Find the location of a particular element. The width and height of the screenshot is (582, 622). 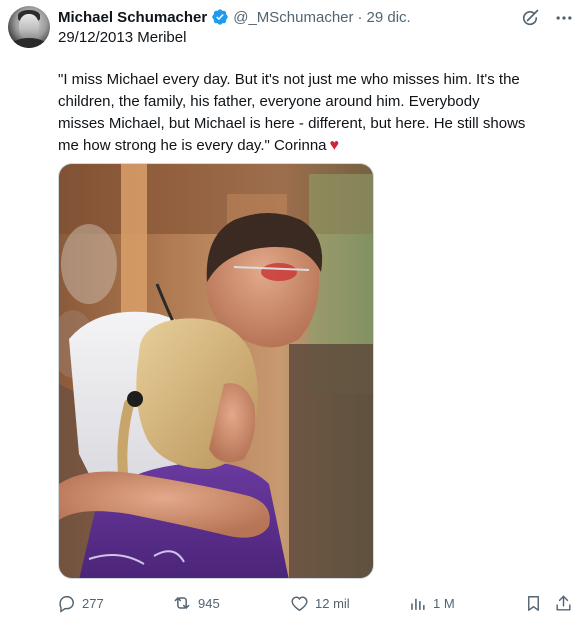

tweet-actions: 277 945 12 mil 1 M is located at coordinates (315, 603).